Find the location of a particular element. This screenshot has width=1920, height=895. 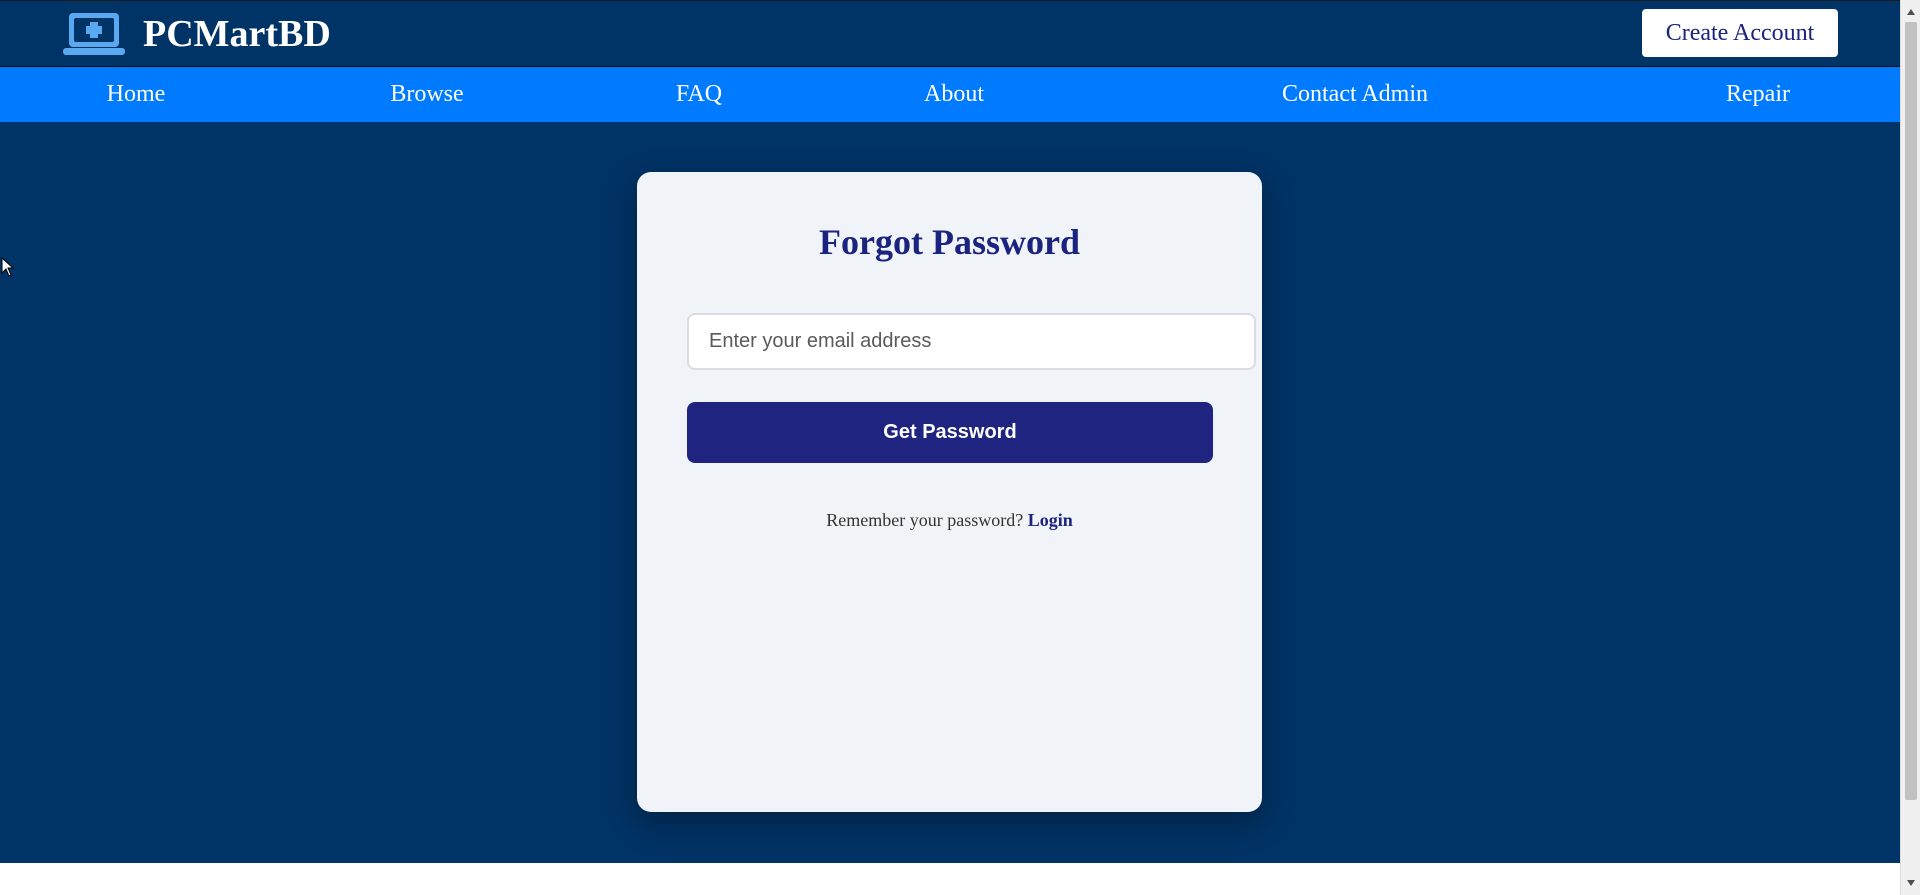

create-account-button: Create Account is located at coordinates (1740, 33).